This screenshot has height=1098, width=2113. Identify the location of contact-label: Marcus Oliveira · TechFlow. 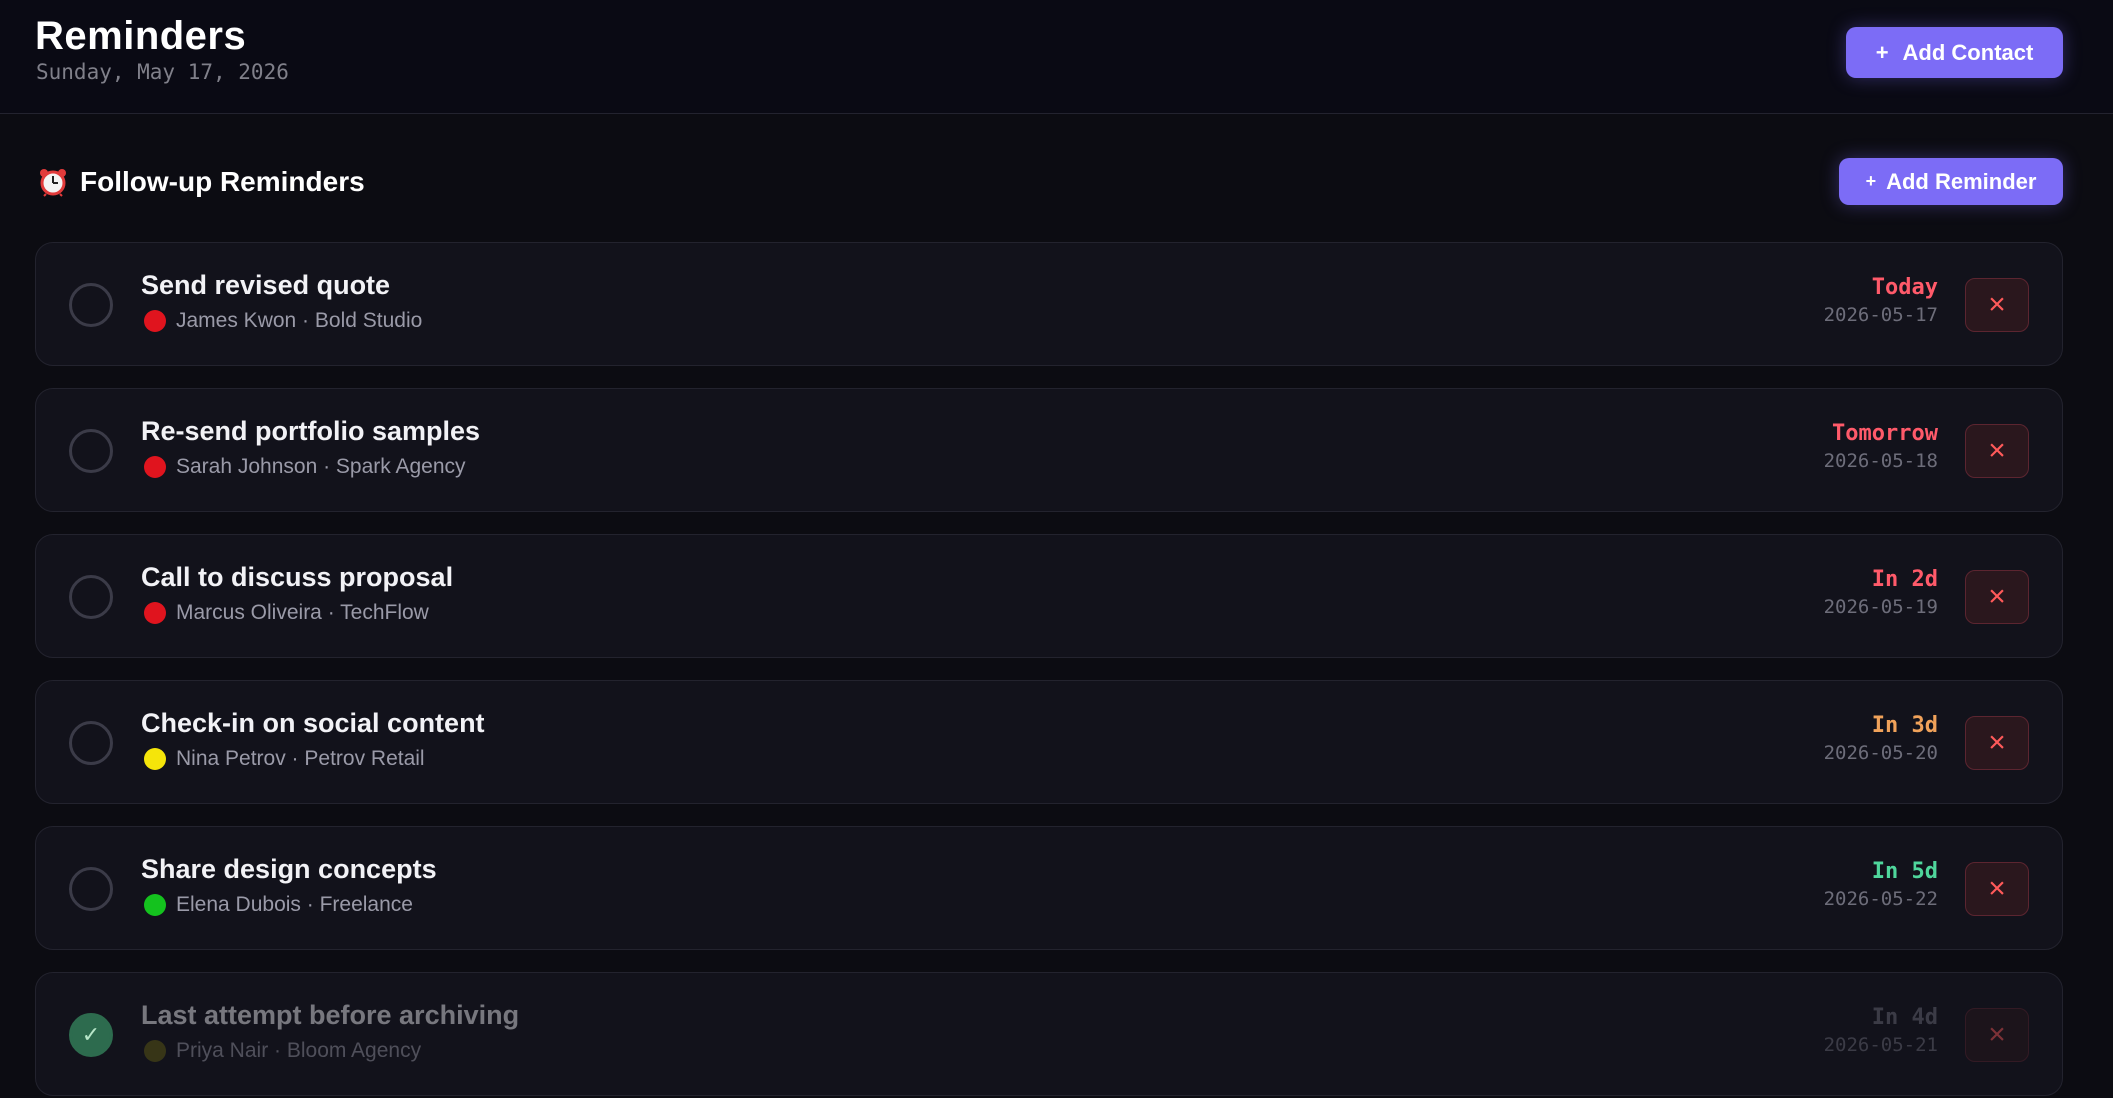
(302, 612).